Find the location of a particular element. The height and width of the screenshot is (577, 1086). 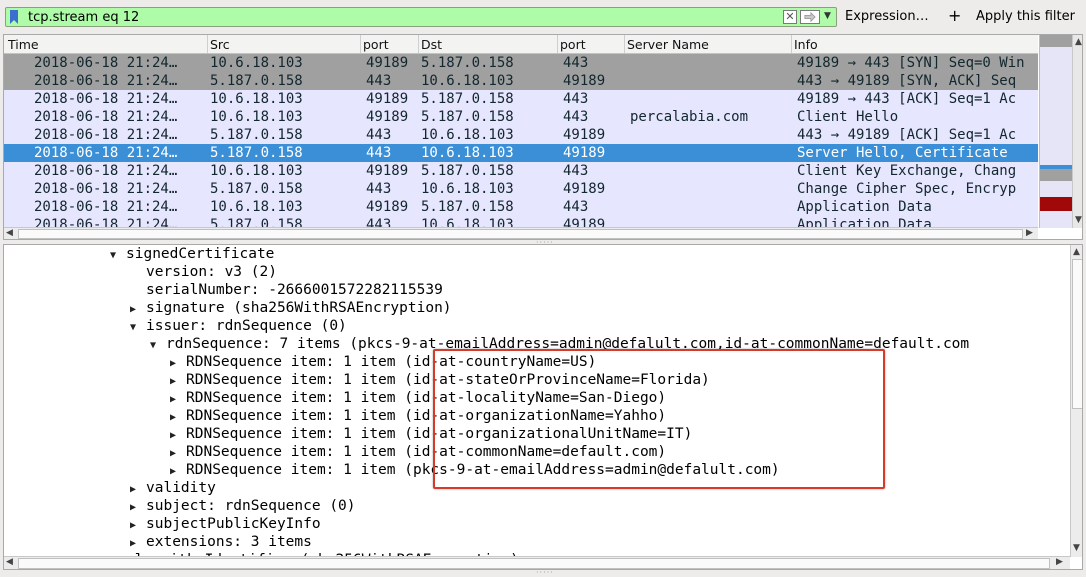

bookmark-icon is located at coordinates (14, 17).